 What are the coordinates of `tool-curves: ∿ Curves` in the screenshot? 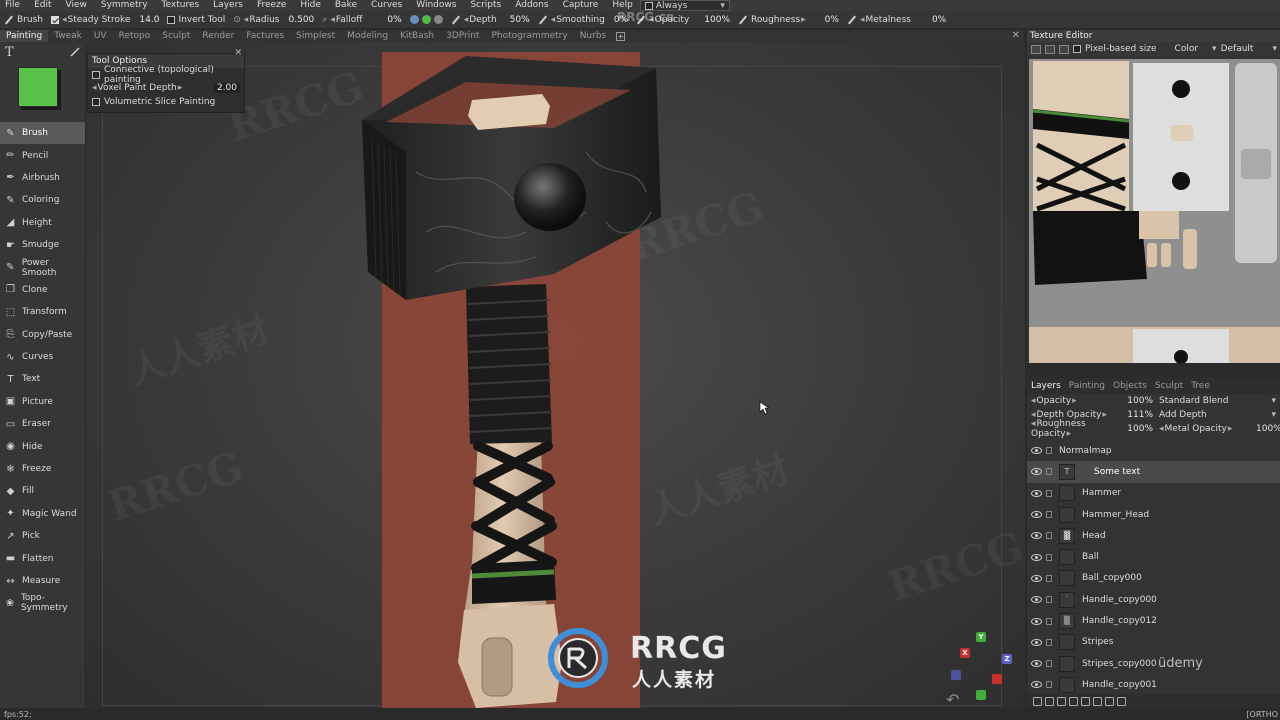 It's located at (42, 357).